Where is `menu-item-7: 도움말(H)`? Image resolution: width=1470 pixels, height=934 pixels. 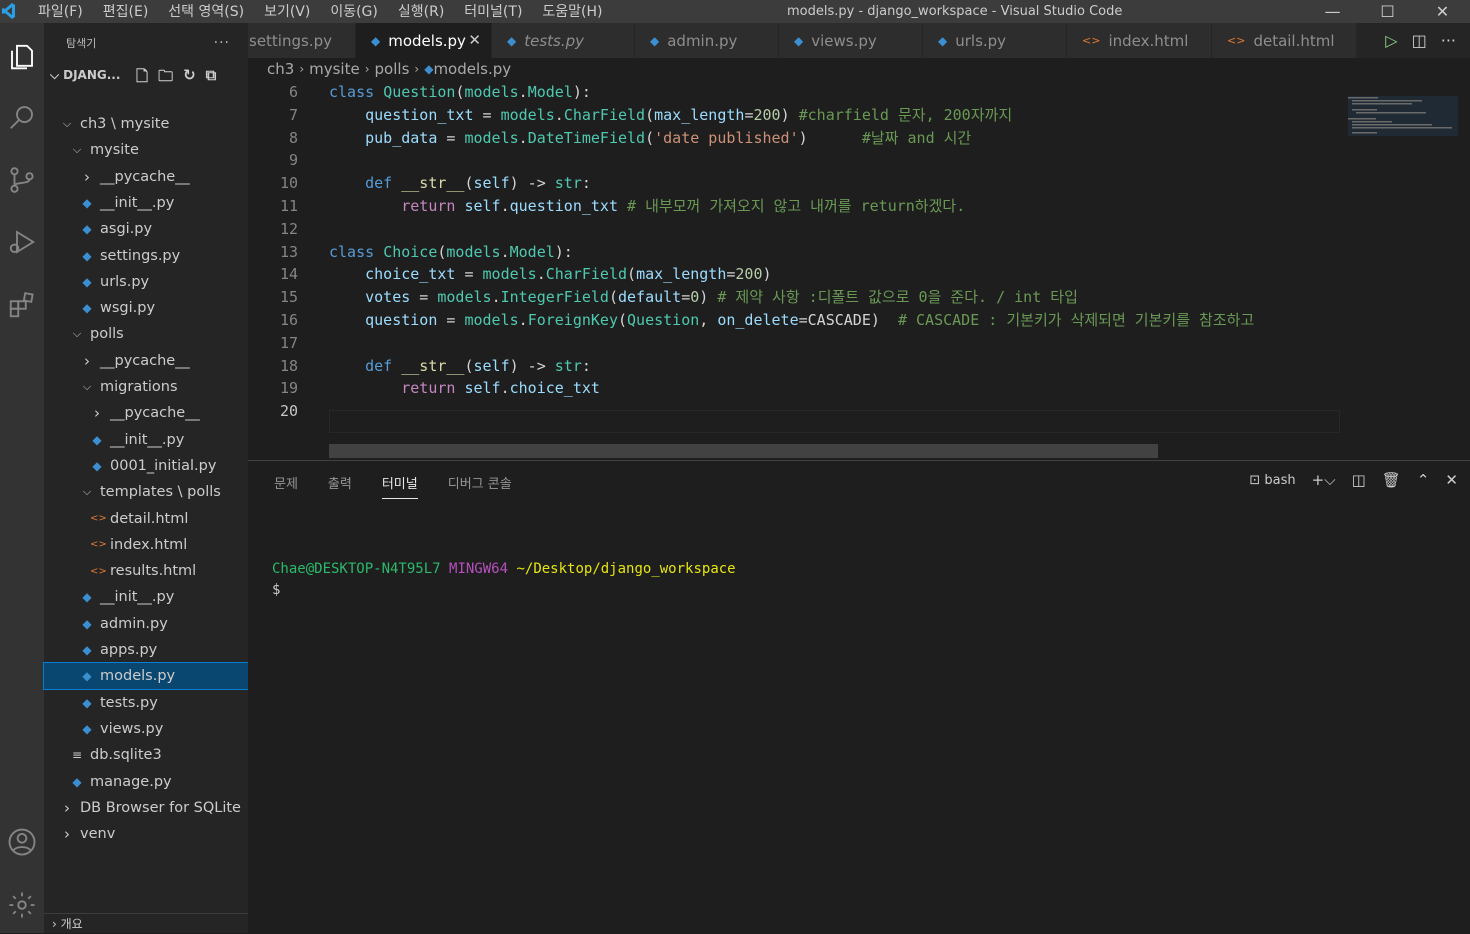
menu-item-7: 도움말(H) is located at coordinates (572, 12).